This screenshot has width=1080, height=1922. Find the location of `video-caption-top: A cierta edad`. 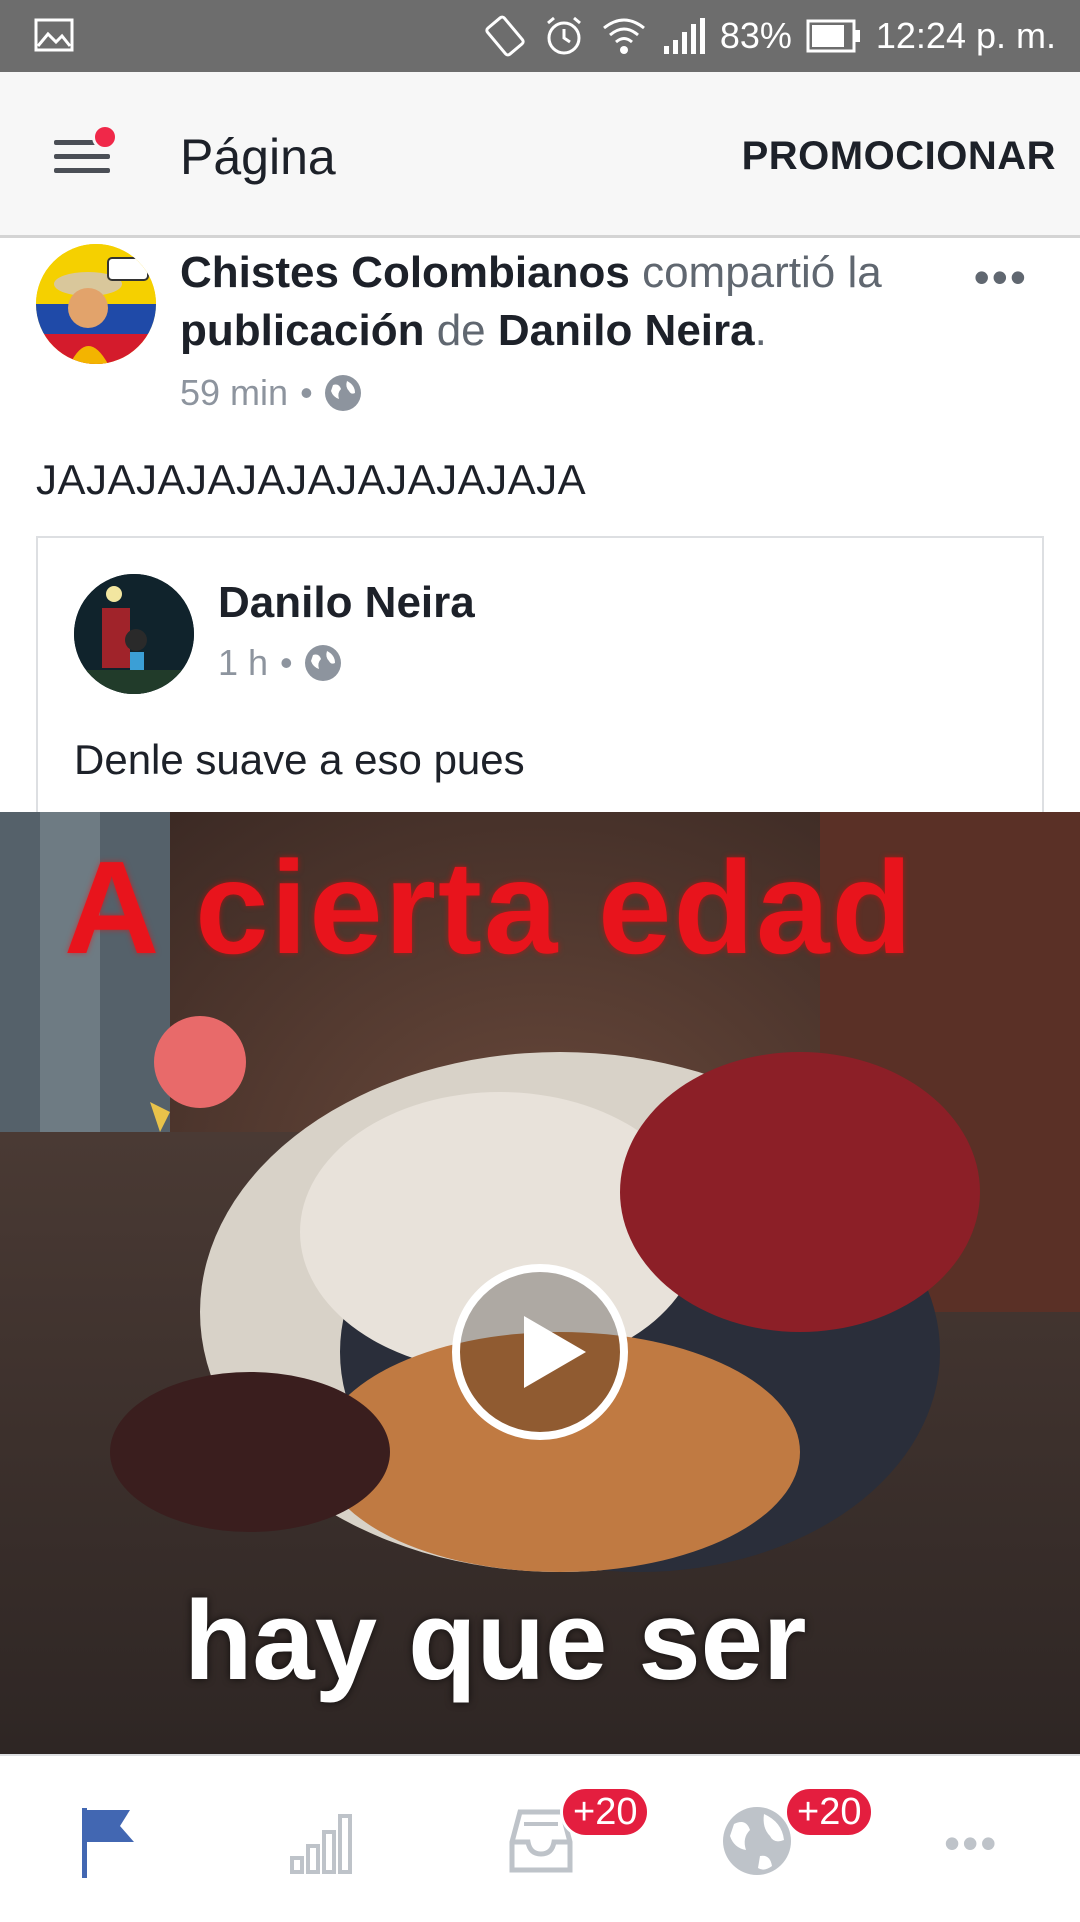

video-caption-top: A cierta edad is located at coordinates (489, 907).